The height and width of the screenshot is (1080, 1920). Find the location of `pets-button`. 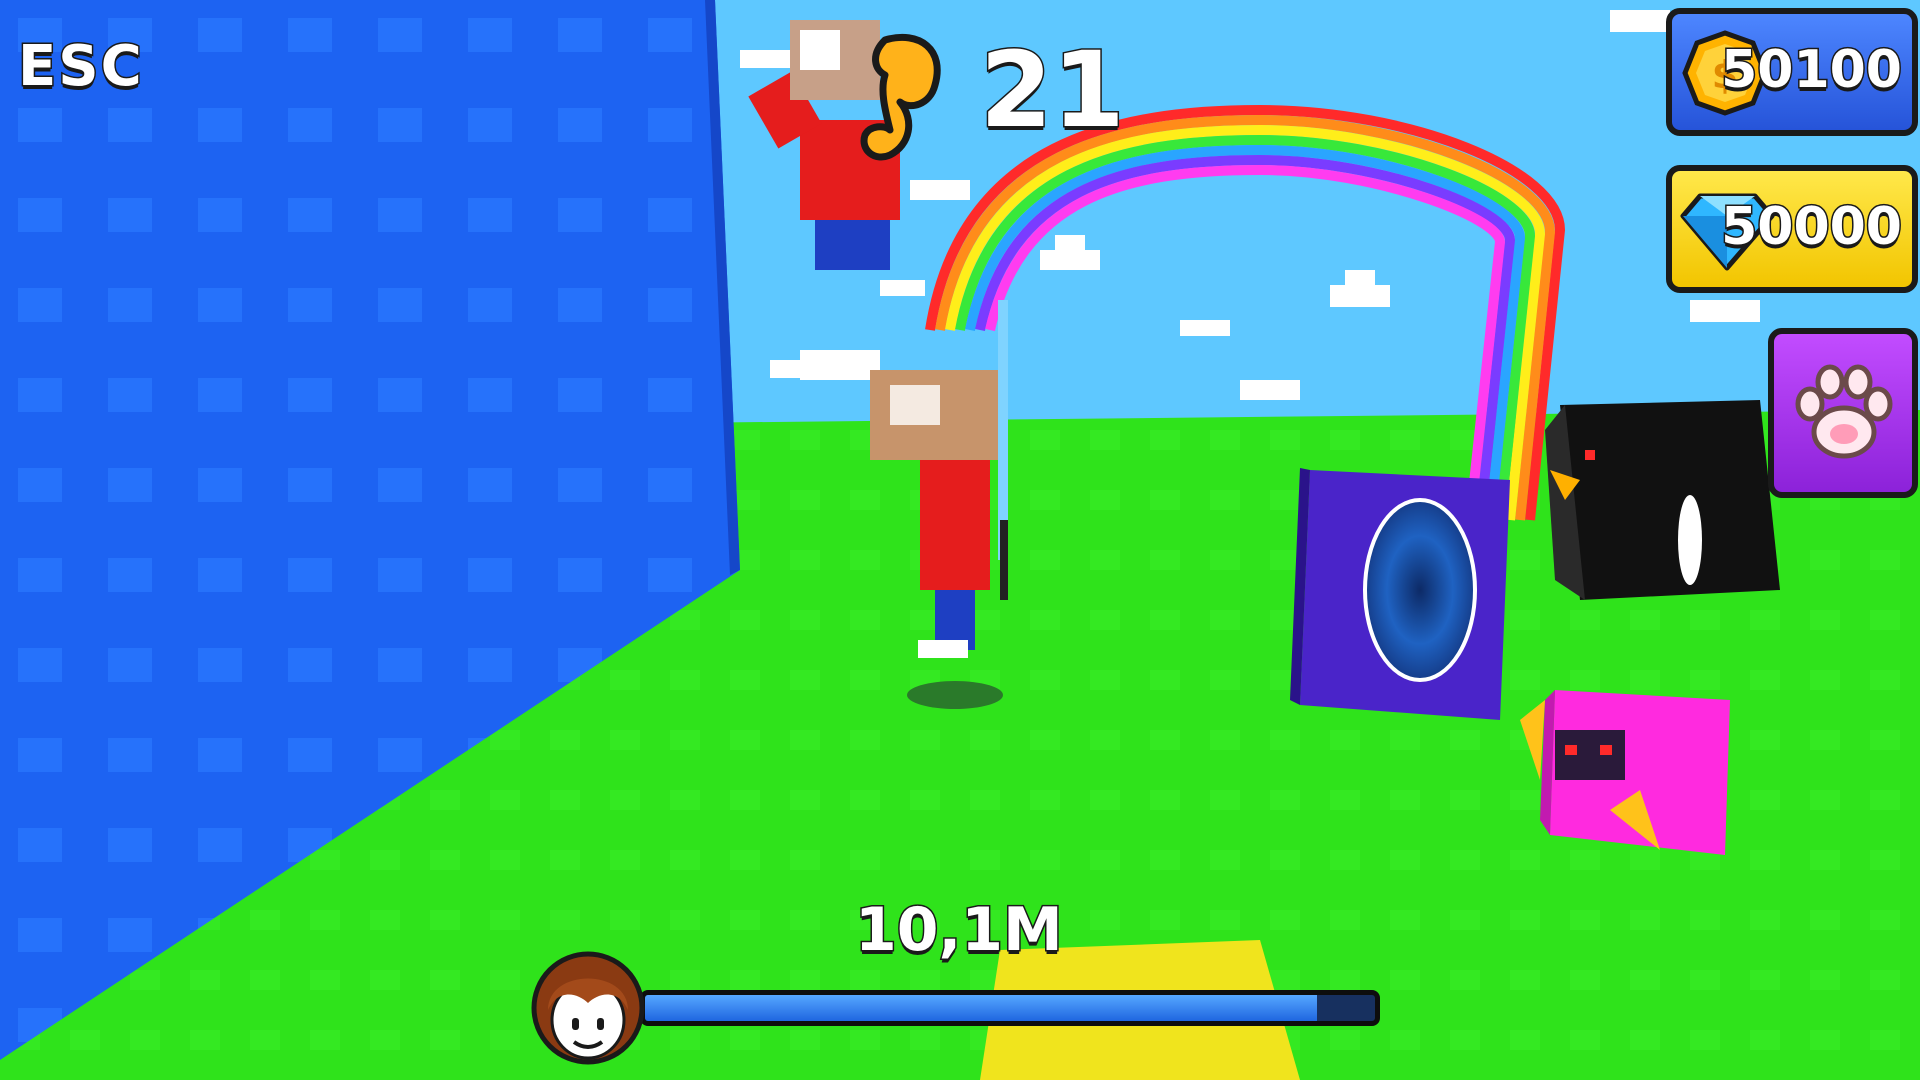

pets-button is located at coordinates (1843, 413).